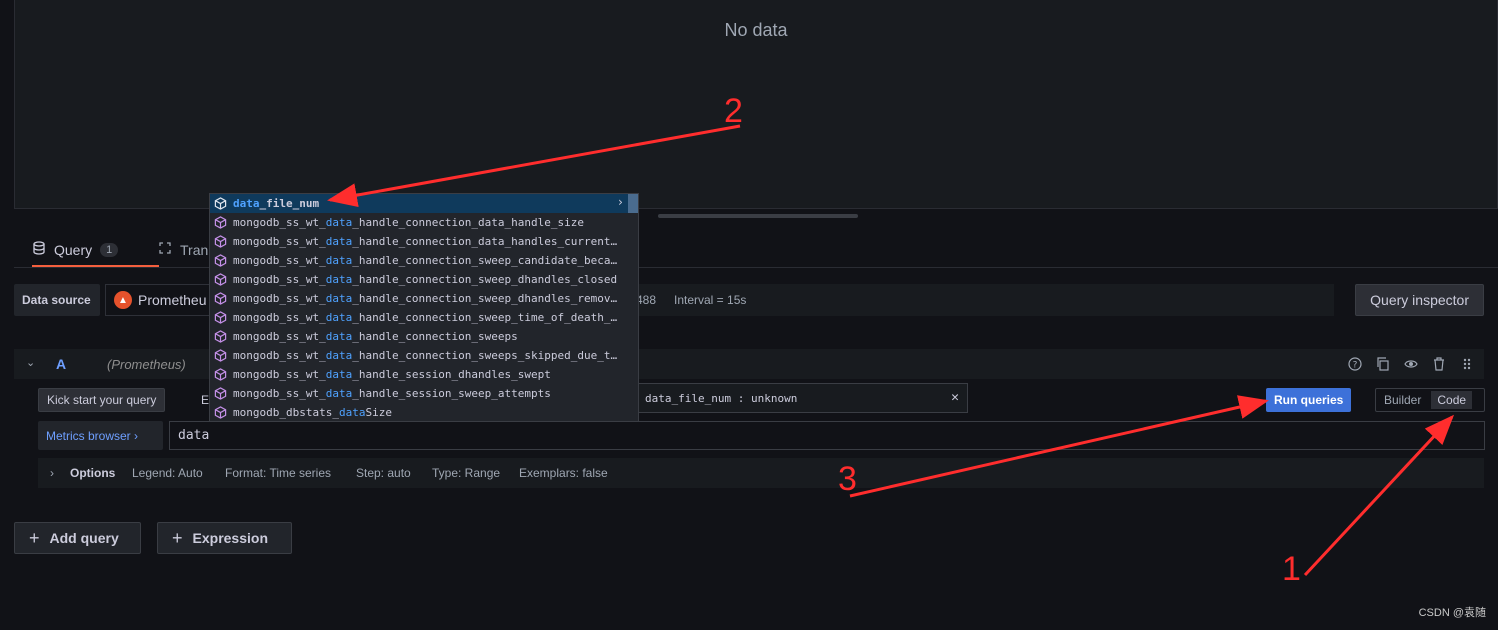 The height and width of the screenshot is (630, 1498). Describe the element at coordinates (733, 111) in the screenshot. I see `annotation-number-2: 2` at that location.